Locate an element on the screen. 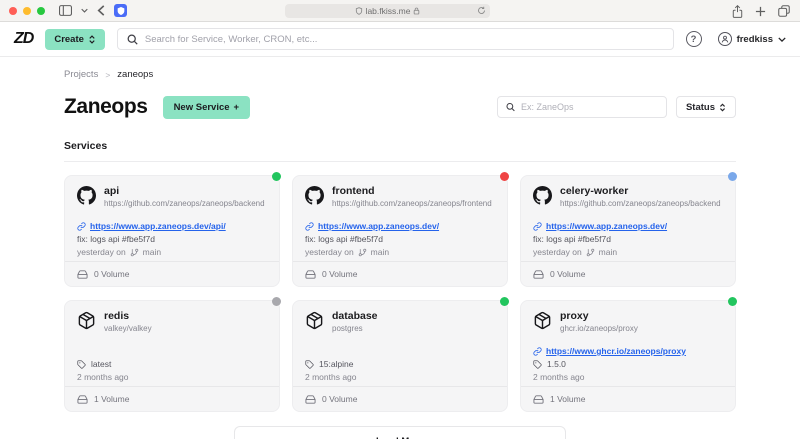 This screenshot has width=800, height=439. new-service-button: New Service + is located at coordinates (206, 107).